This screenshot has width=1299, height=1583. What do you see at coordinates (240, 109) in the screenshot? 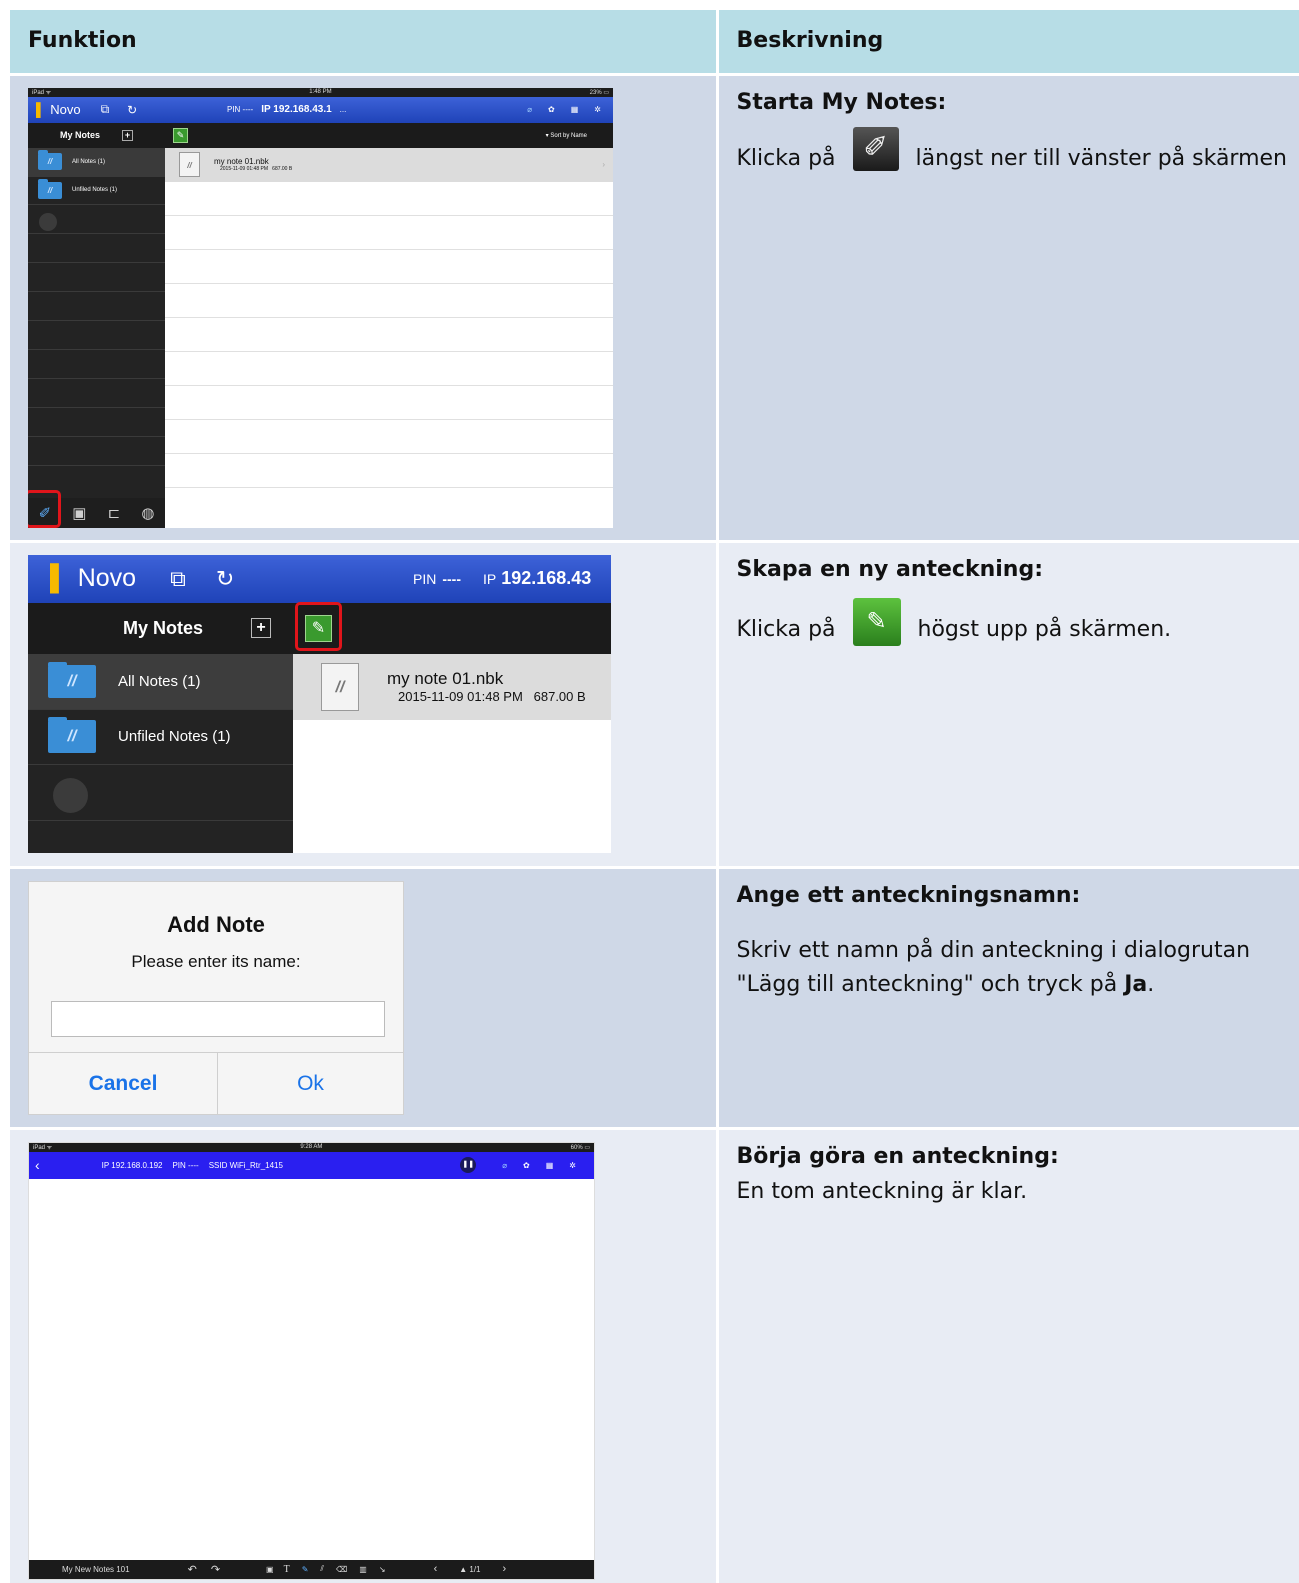
I see `pin-label: PIN ----` at bounding box center [240, 109].